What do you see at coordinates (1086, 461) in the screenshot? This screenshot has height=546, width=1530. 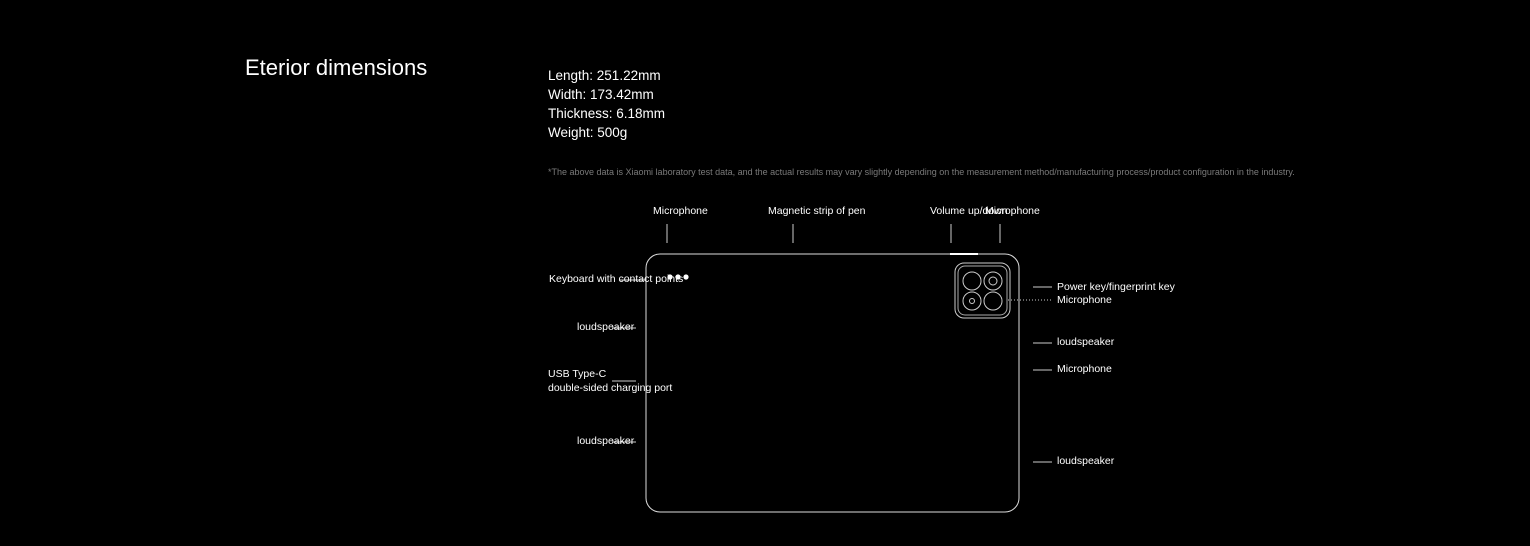 I see `label-loudspeaker-right-2: loudspeaker` at bounding box center [1086, 461].